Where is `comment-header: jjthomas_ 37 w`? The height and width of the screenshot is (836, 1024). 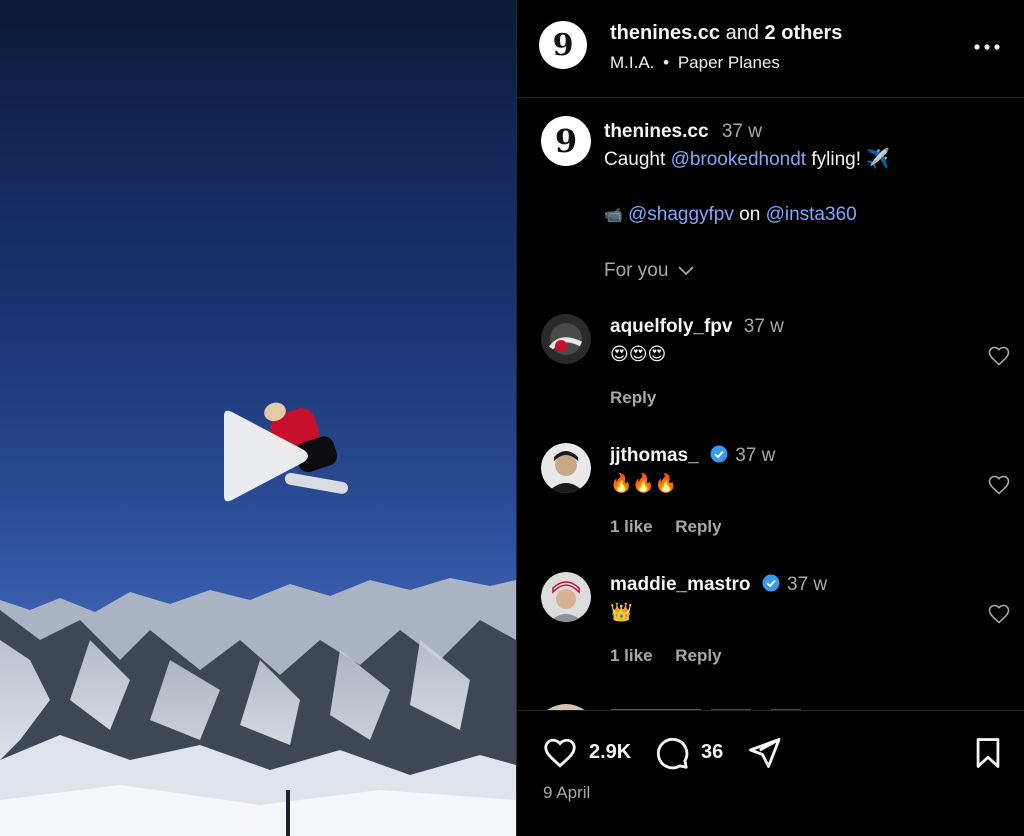 comment-header: jjthomas_ 37 w is located at coordinates (692, 456).